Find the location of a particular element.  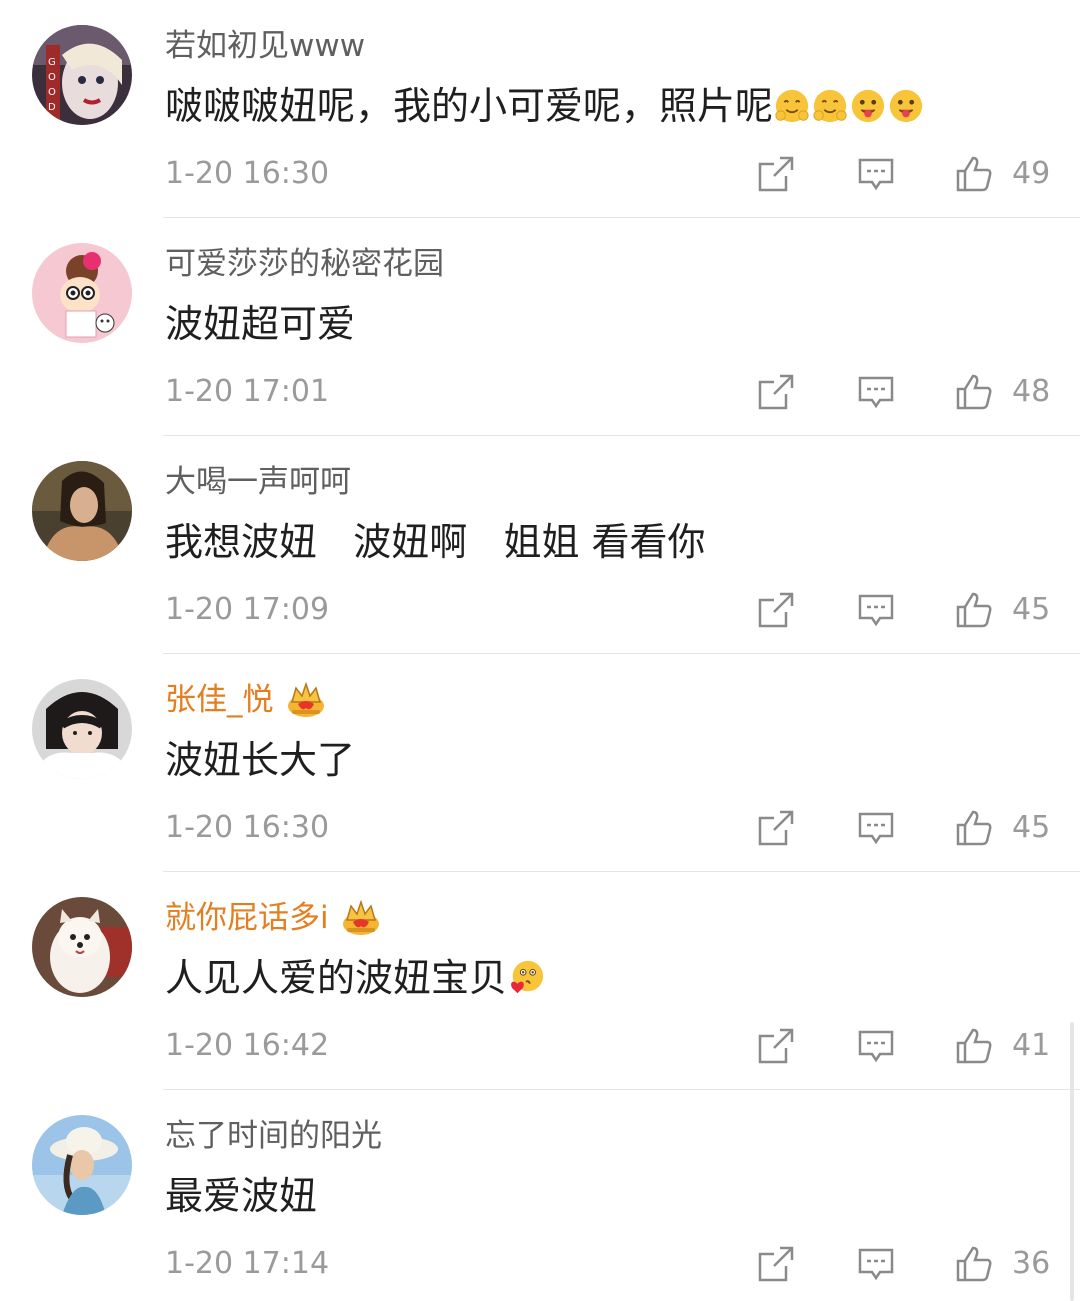

timestamp: 1-20 17:01 is located at coordinates (247, 391).